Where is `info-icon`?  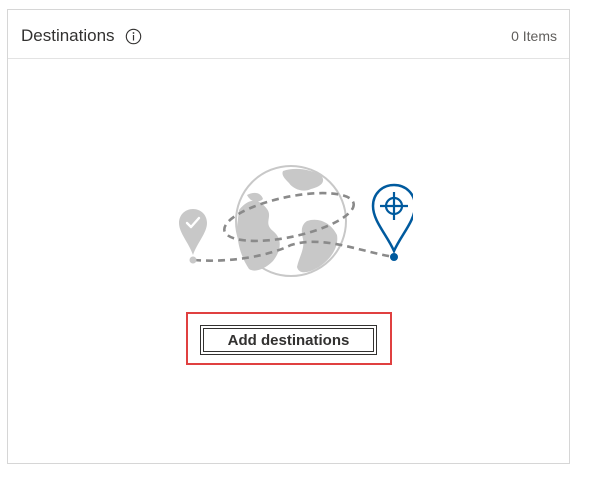
info-icon is located at coordinates (133, 36).